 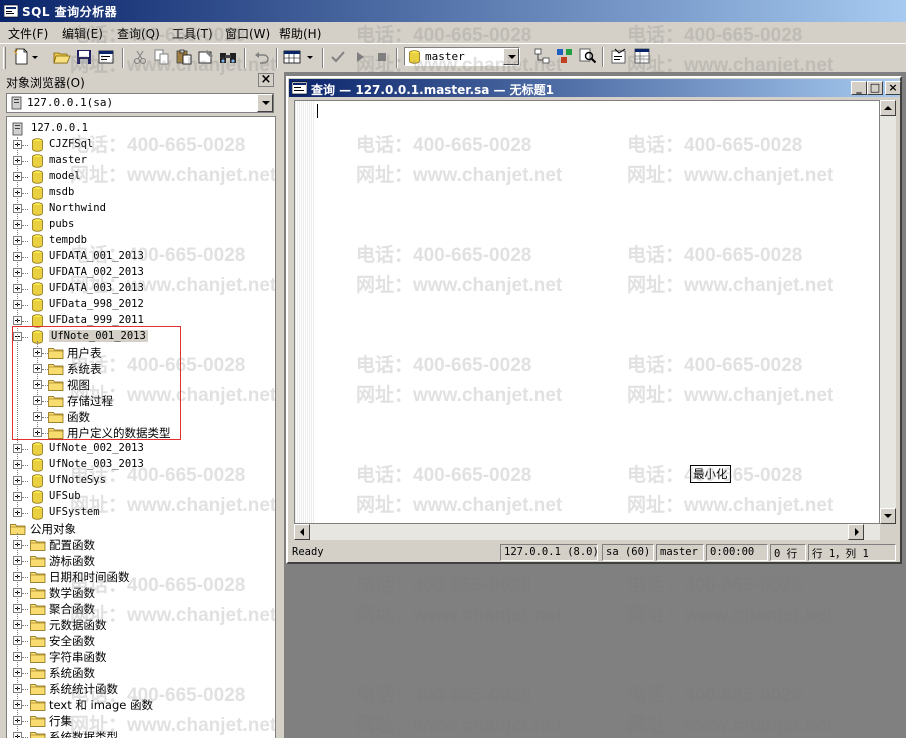 I want to click on tree-item-label: UFSystem, so click(x=74, y=512).